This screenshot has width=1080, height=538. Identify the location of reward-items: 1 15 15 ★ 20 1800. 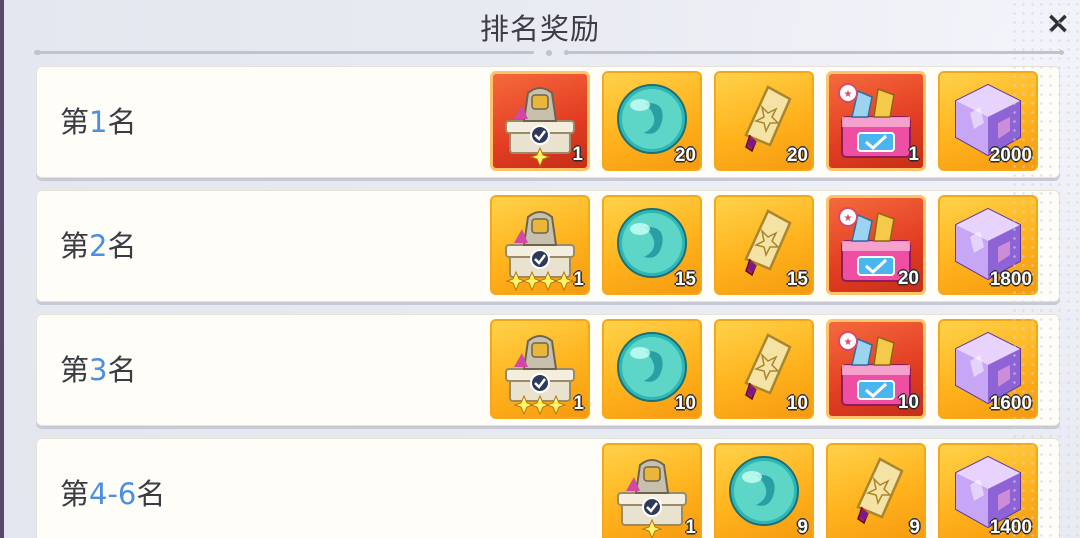
(764, 245).